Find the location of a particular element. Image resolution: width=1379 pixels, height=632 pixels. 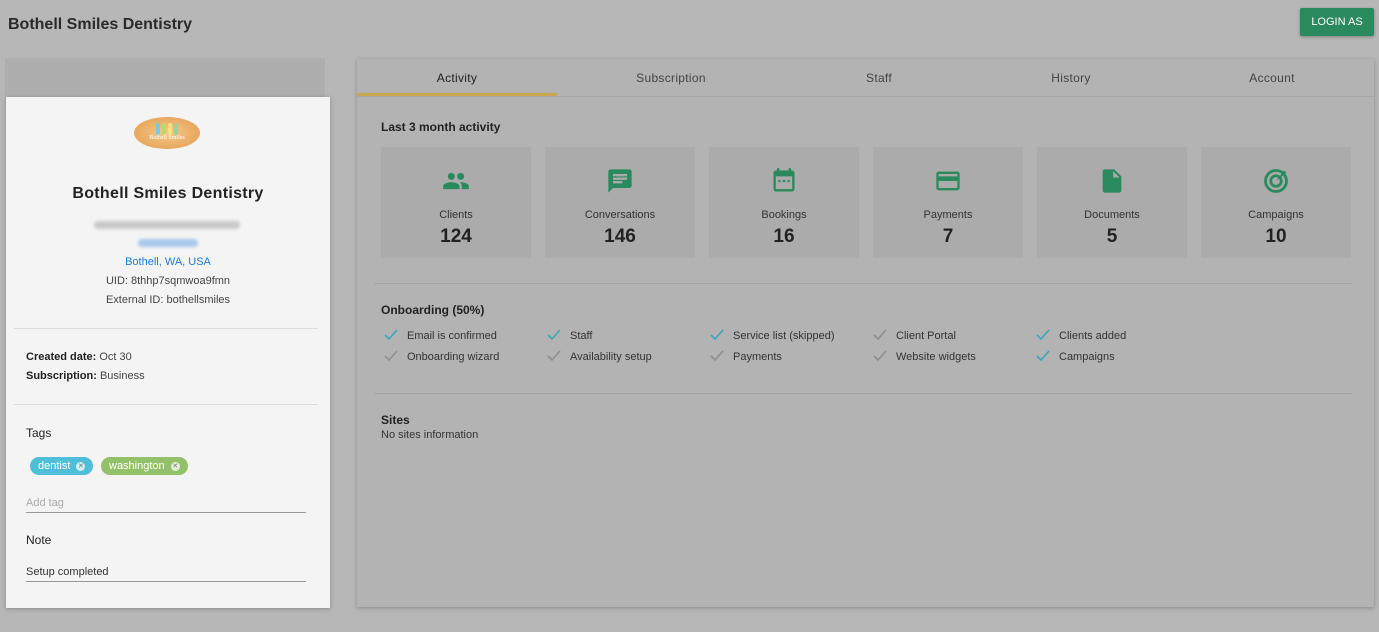

add-tag-input is located at coordinates (166, 503).